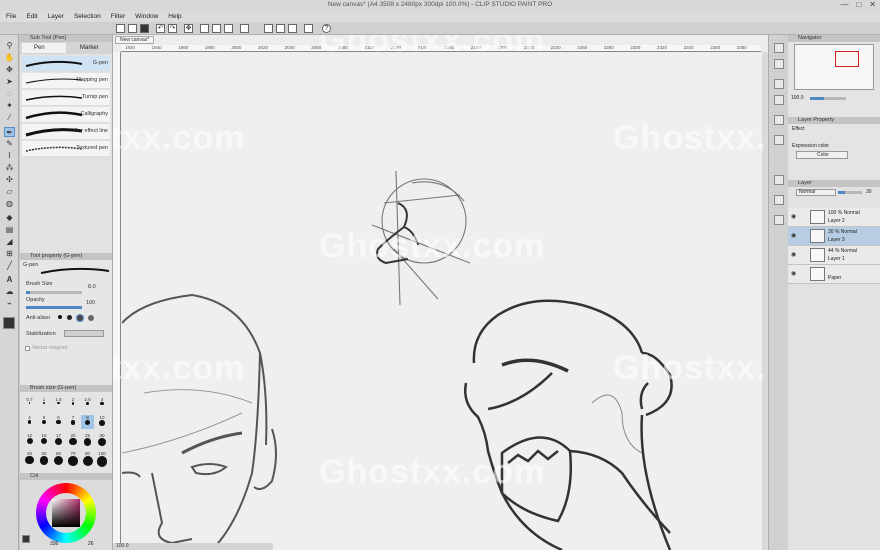 This screenshot has height=550, width=880. I want to click on tab-pen: Pen, so click(44, 48).